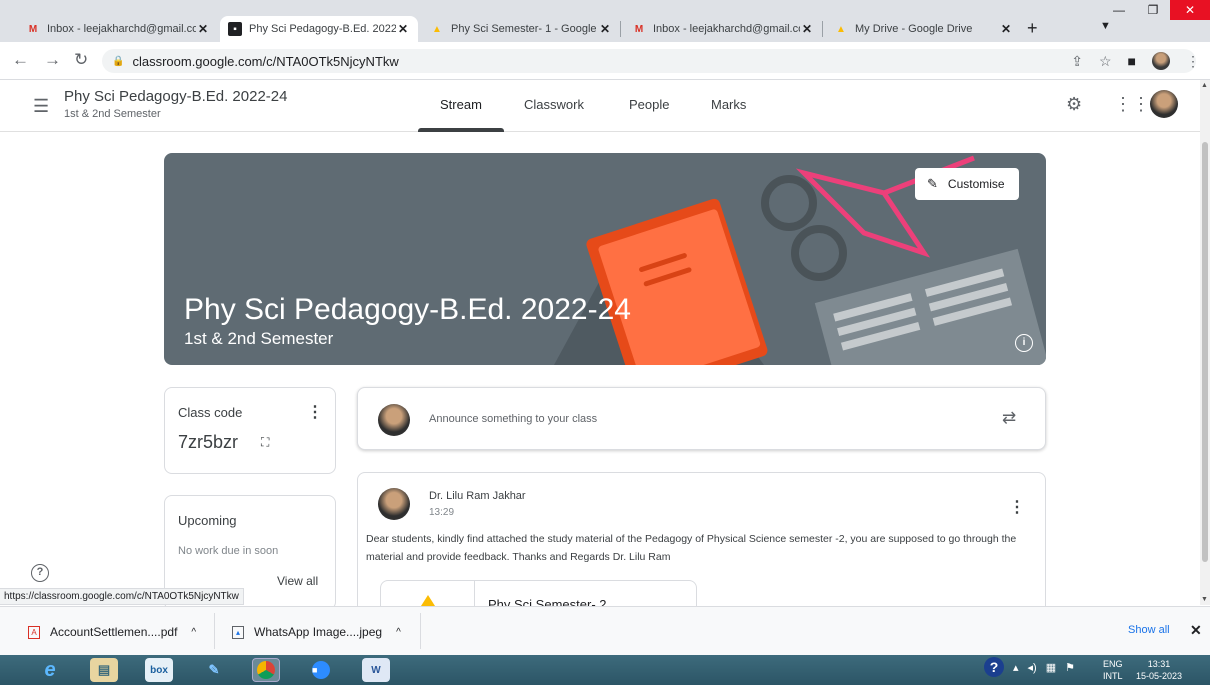  Describe the element at coordinates (1016, 667) in the screenshot. I see `tray-chevron-icon: ▴` at that location.